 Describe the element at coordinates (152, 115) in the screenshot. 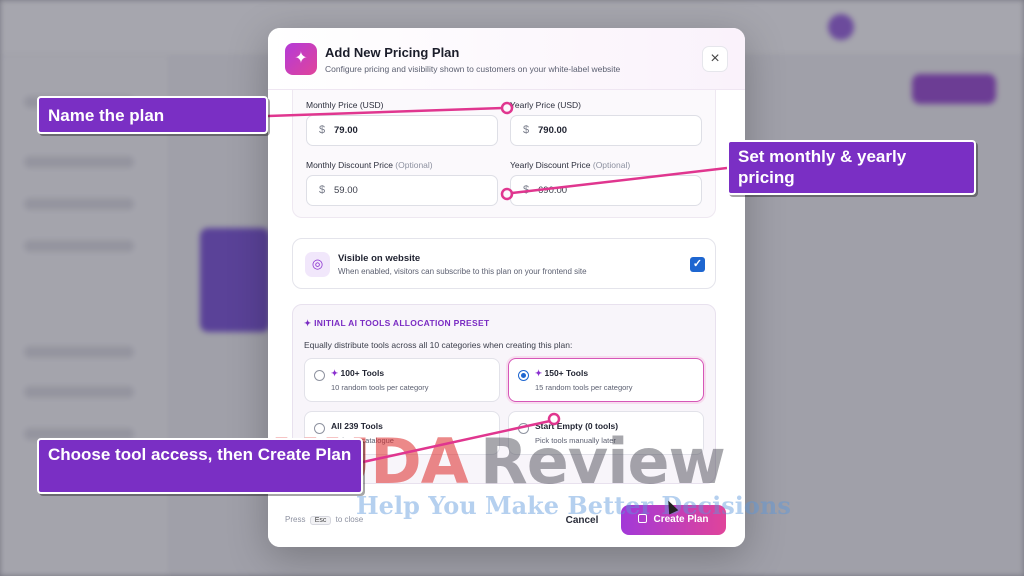

I see `callout-name-plan: Name the plan` at that location.